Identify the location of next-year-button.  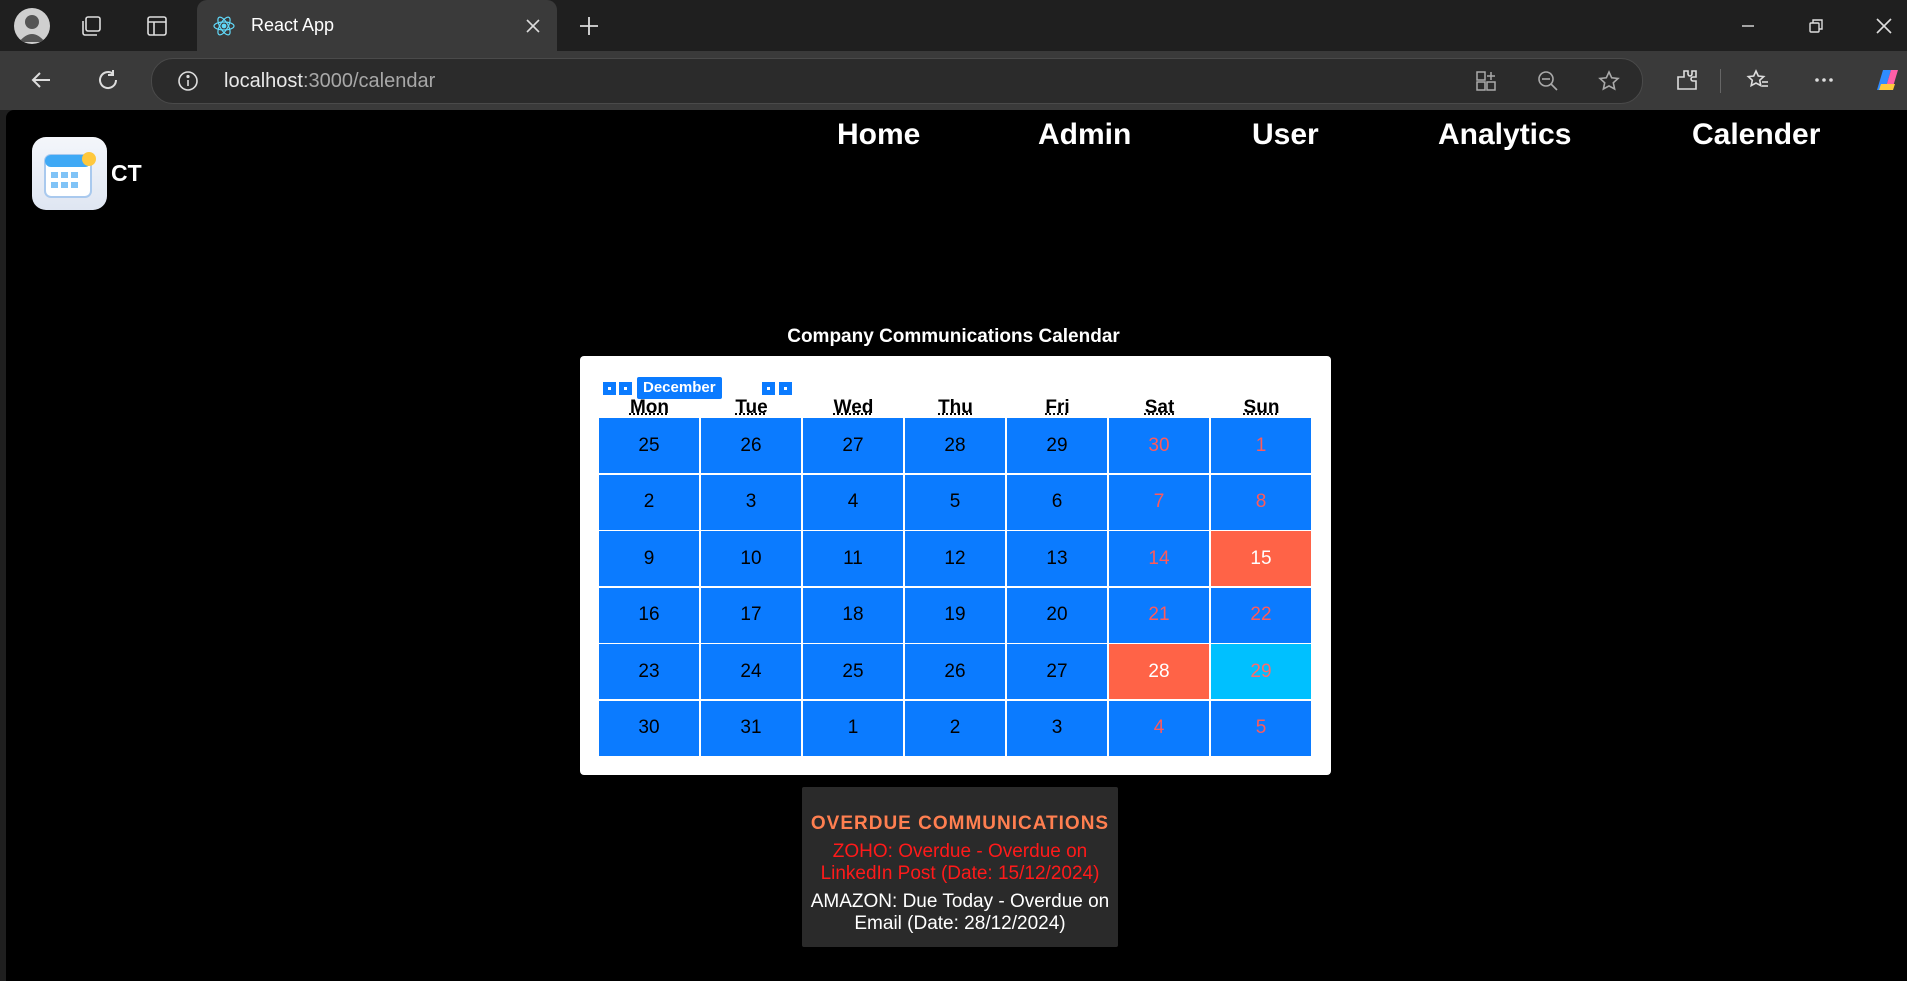
(785, 388).